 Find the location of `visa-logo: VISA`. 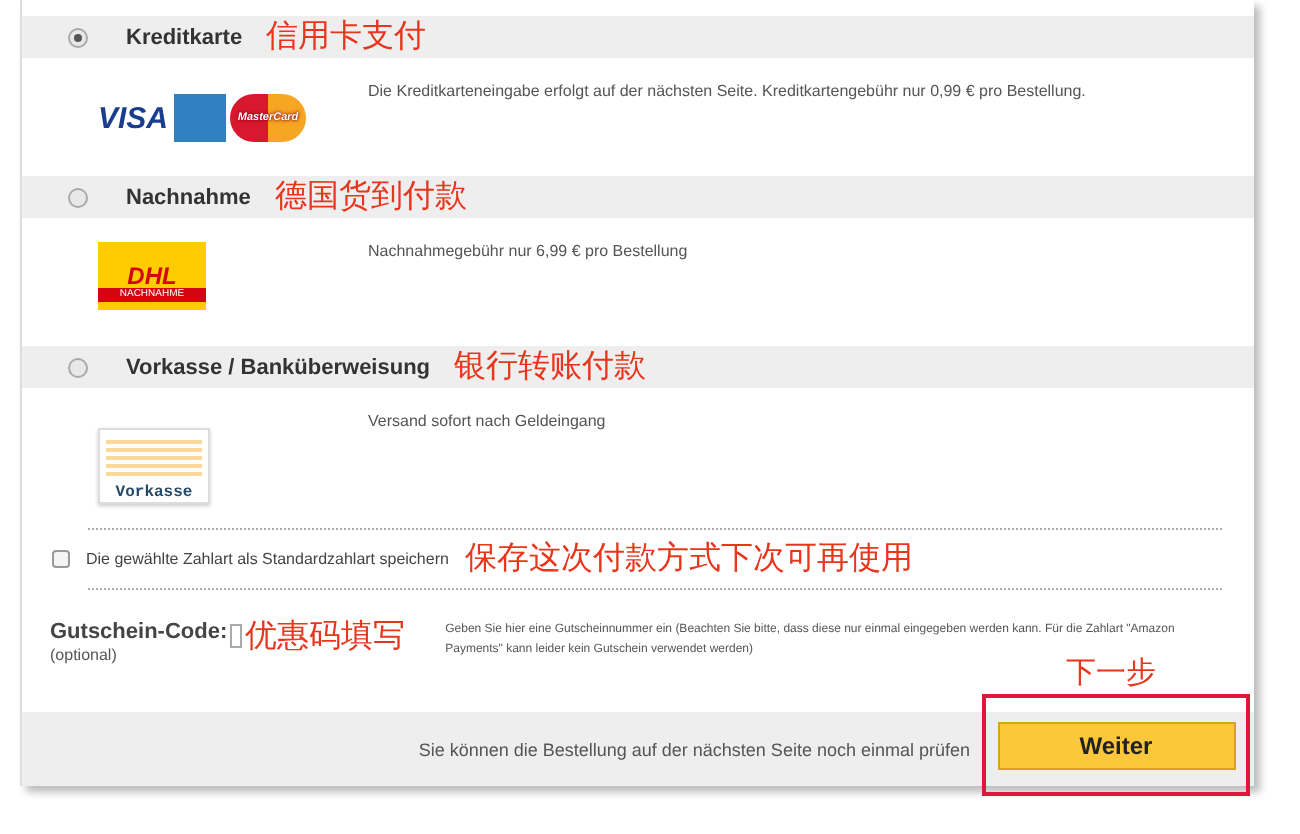

visa-logo: VISA is located at coordinates (133, 118).